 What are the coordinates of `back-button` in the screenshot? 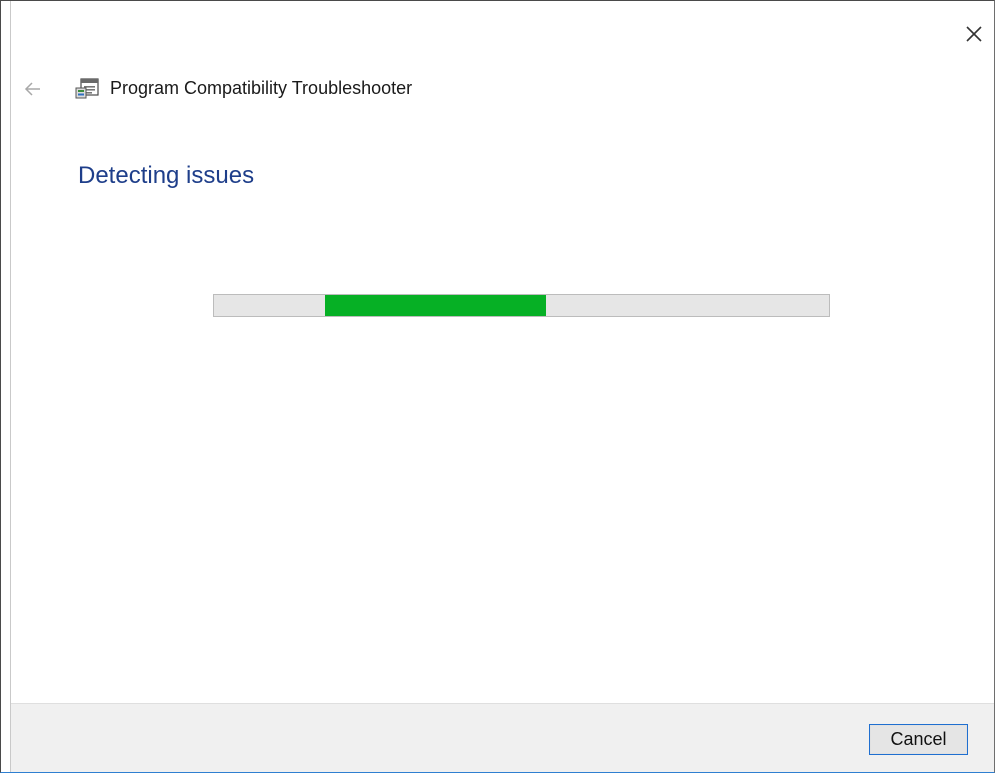 It's located at (33, 89).